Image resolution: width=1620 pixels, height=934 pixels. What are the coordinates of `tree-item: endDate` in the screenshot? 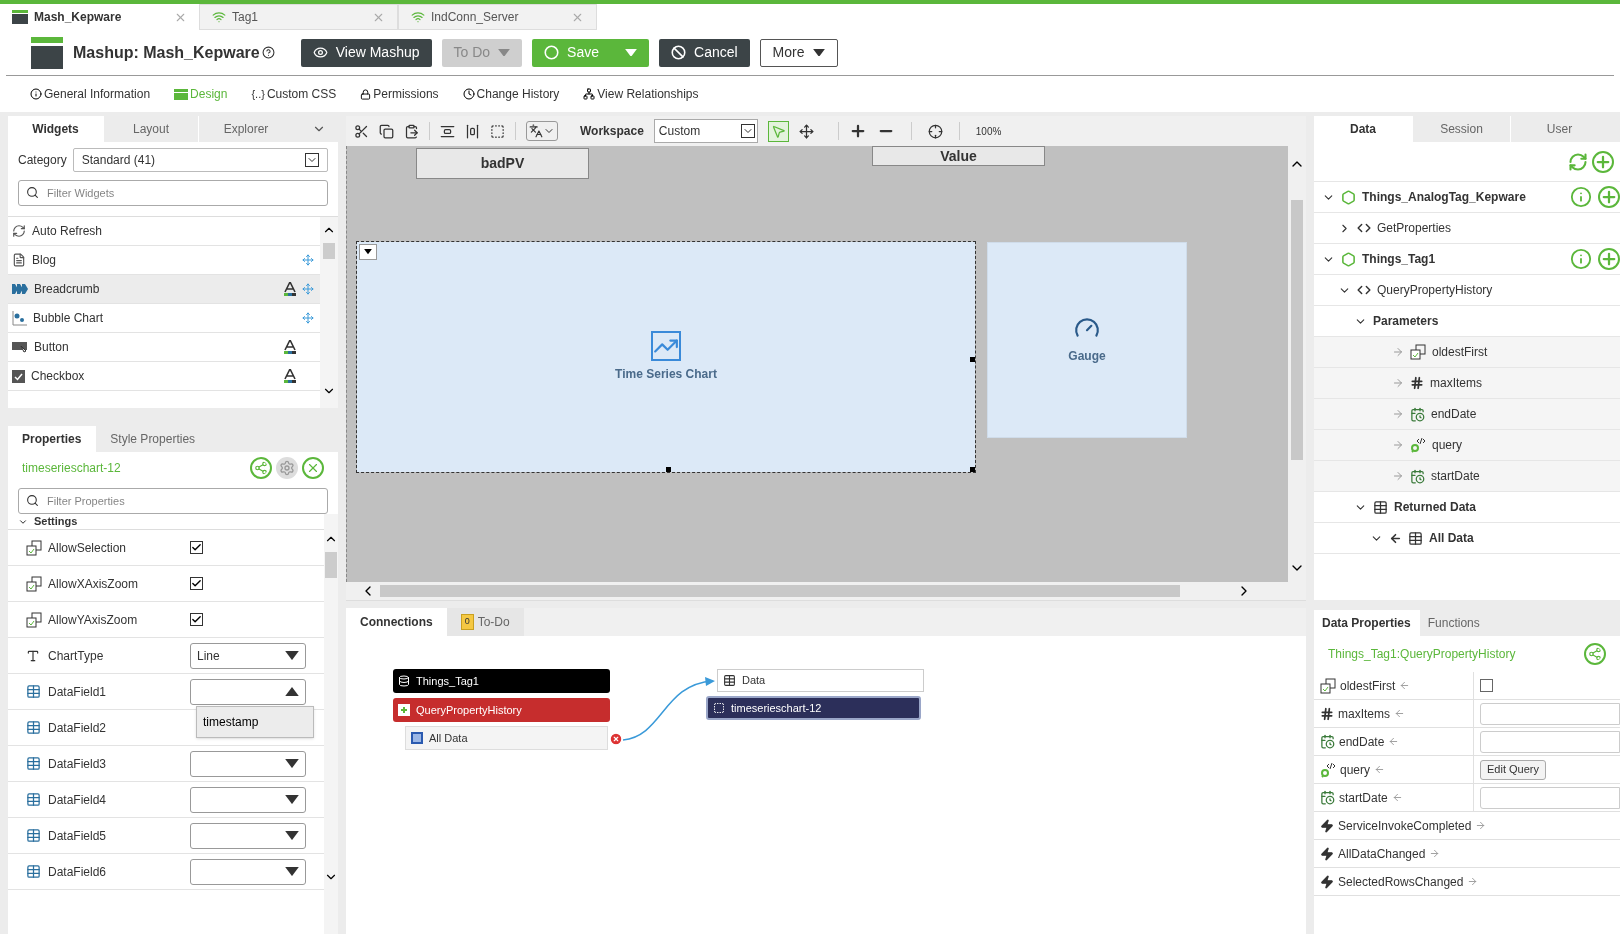 It's located at (1467, 414).